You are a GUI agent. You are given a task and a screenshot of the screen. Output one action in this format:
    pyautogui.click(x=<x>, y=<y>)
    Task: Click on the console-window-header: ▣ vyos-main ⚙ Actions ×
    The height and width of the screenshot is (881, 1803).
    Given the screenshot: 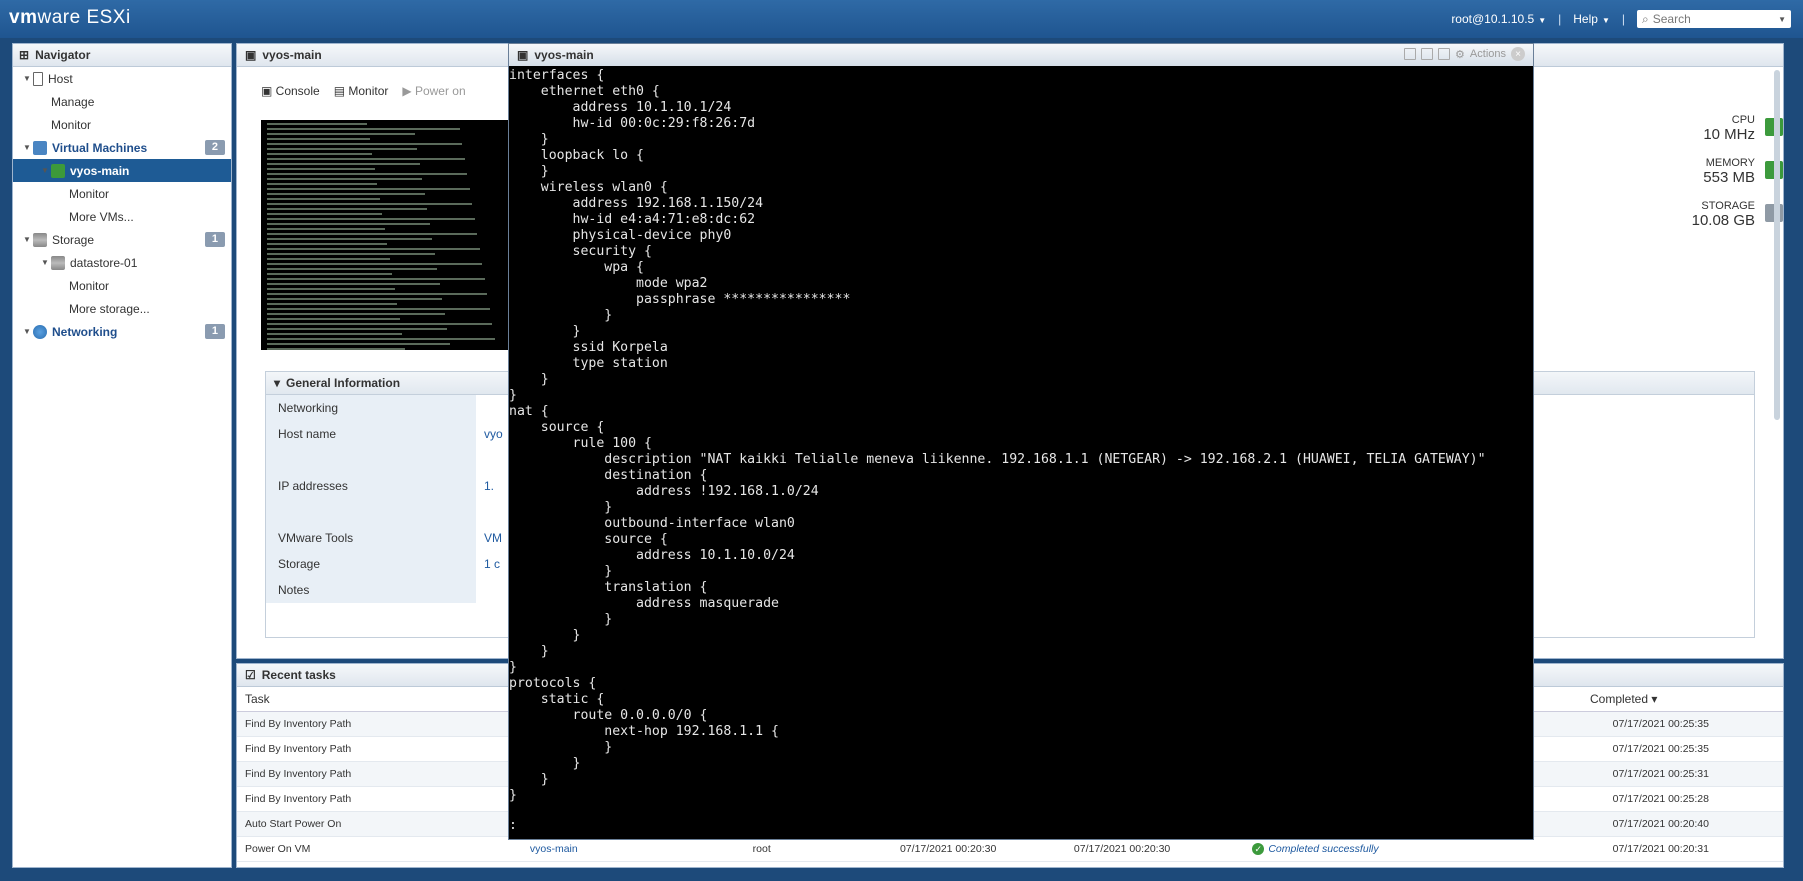 What is the action you would take?
    pyautogui.click(x=1021, y=55)
    